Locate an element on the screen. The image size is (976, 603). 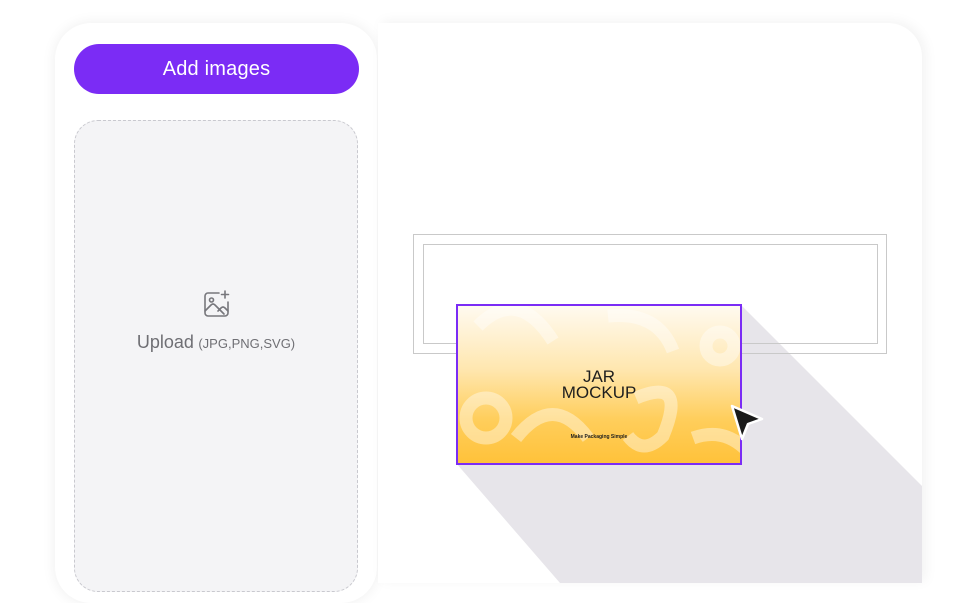
upload-label: Upload is located at coordinates (165, 342).